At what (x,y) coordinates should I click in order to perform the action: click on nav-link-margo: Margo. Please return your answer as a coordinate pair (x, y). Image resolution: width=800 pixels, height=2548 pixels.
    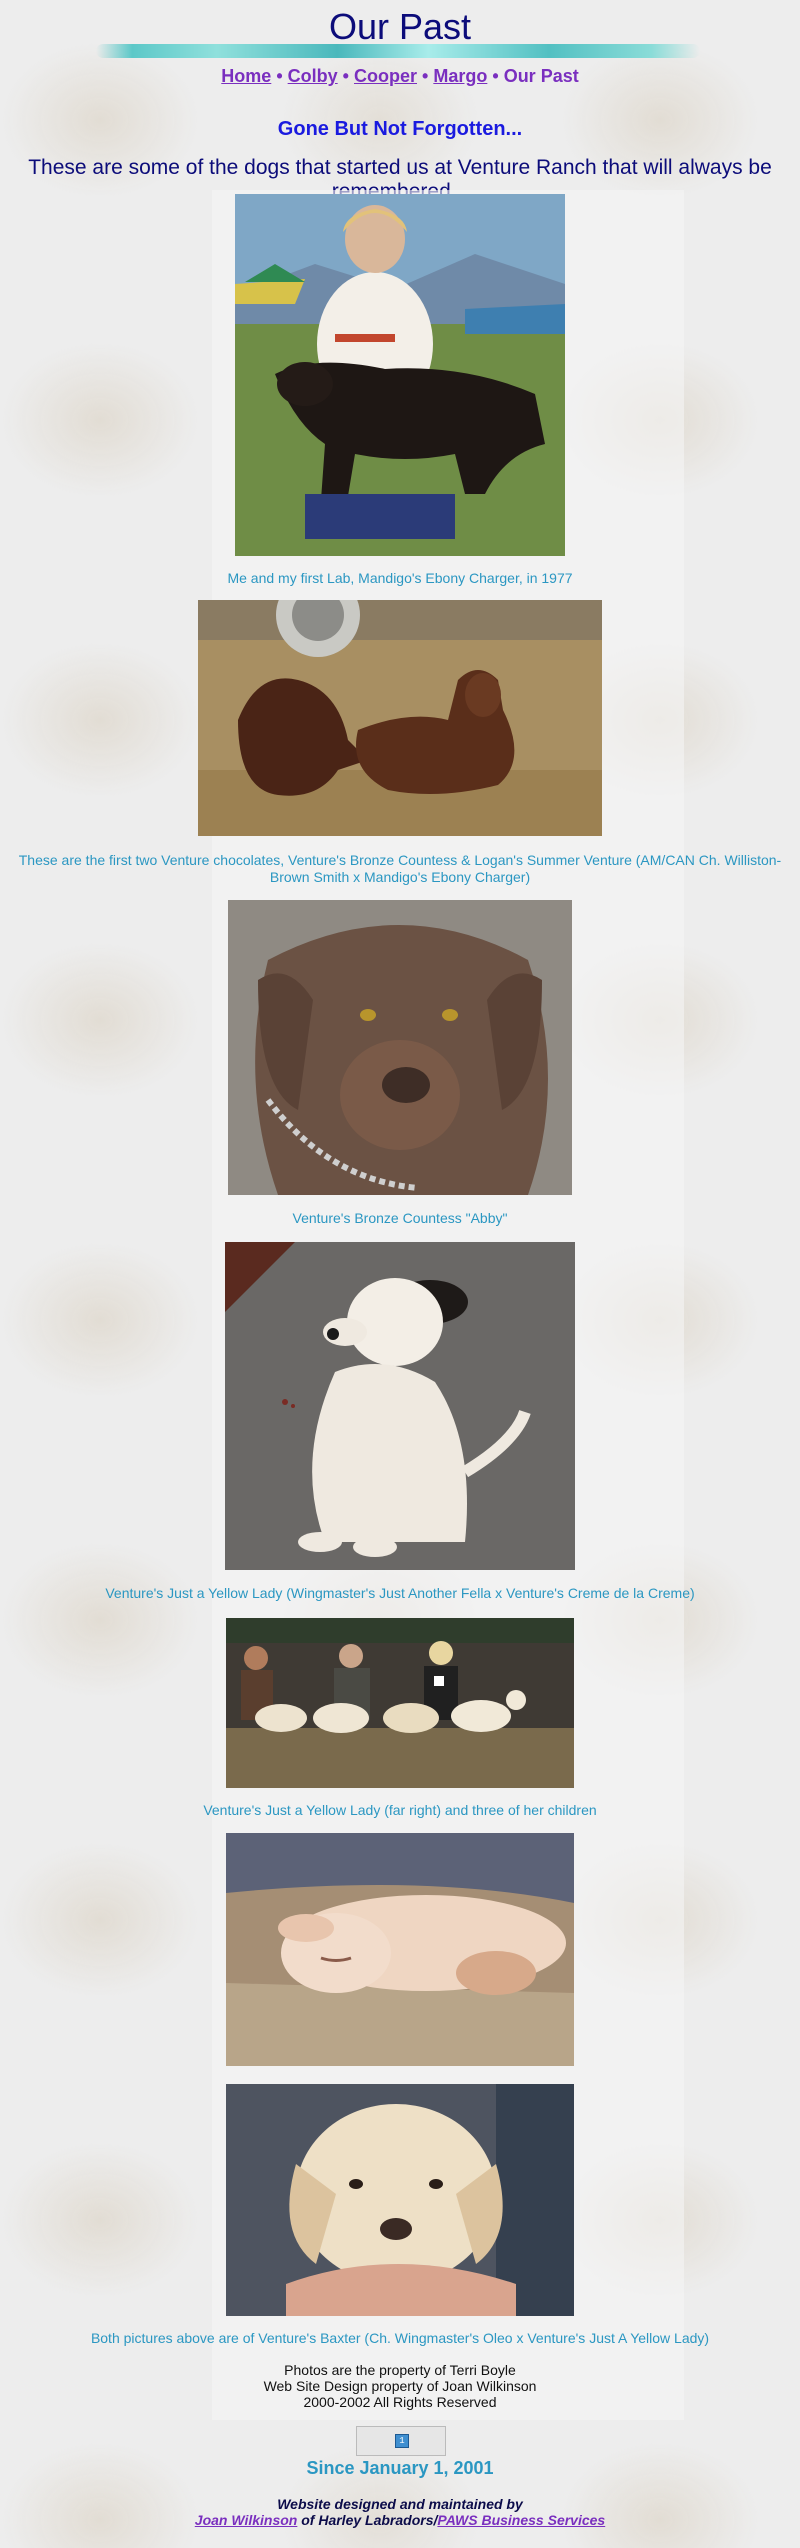
    Looking at the image, I should click on (460, 76).